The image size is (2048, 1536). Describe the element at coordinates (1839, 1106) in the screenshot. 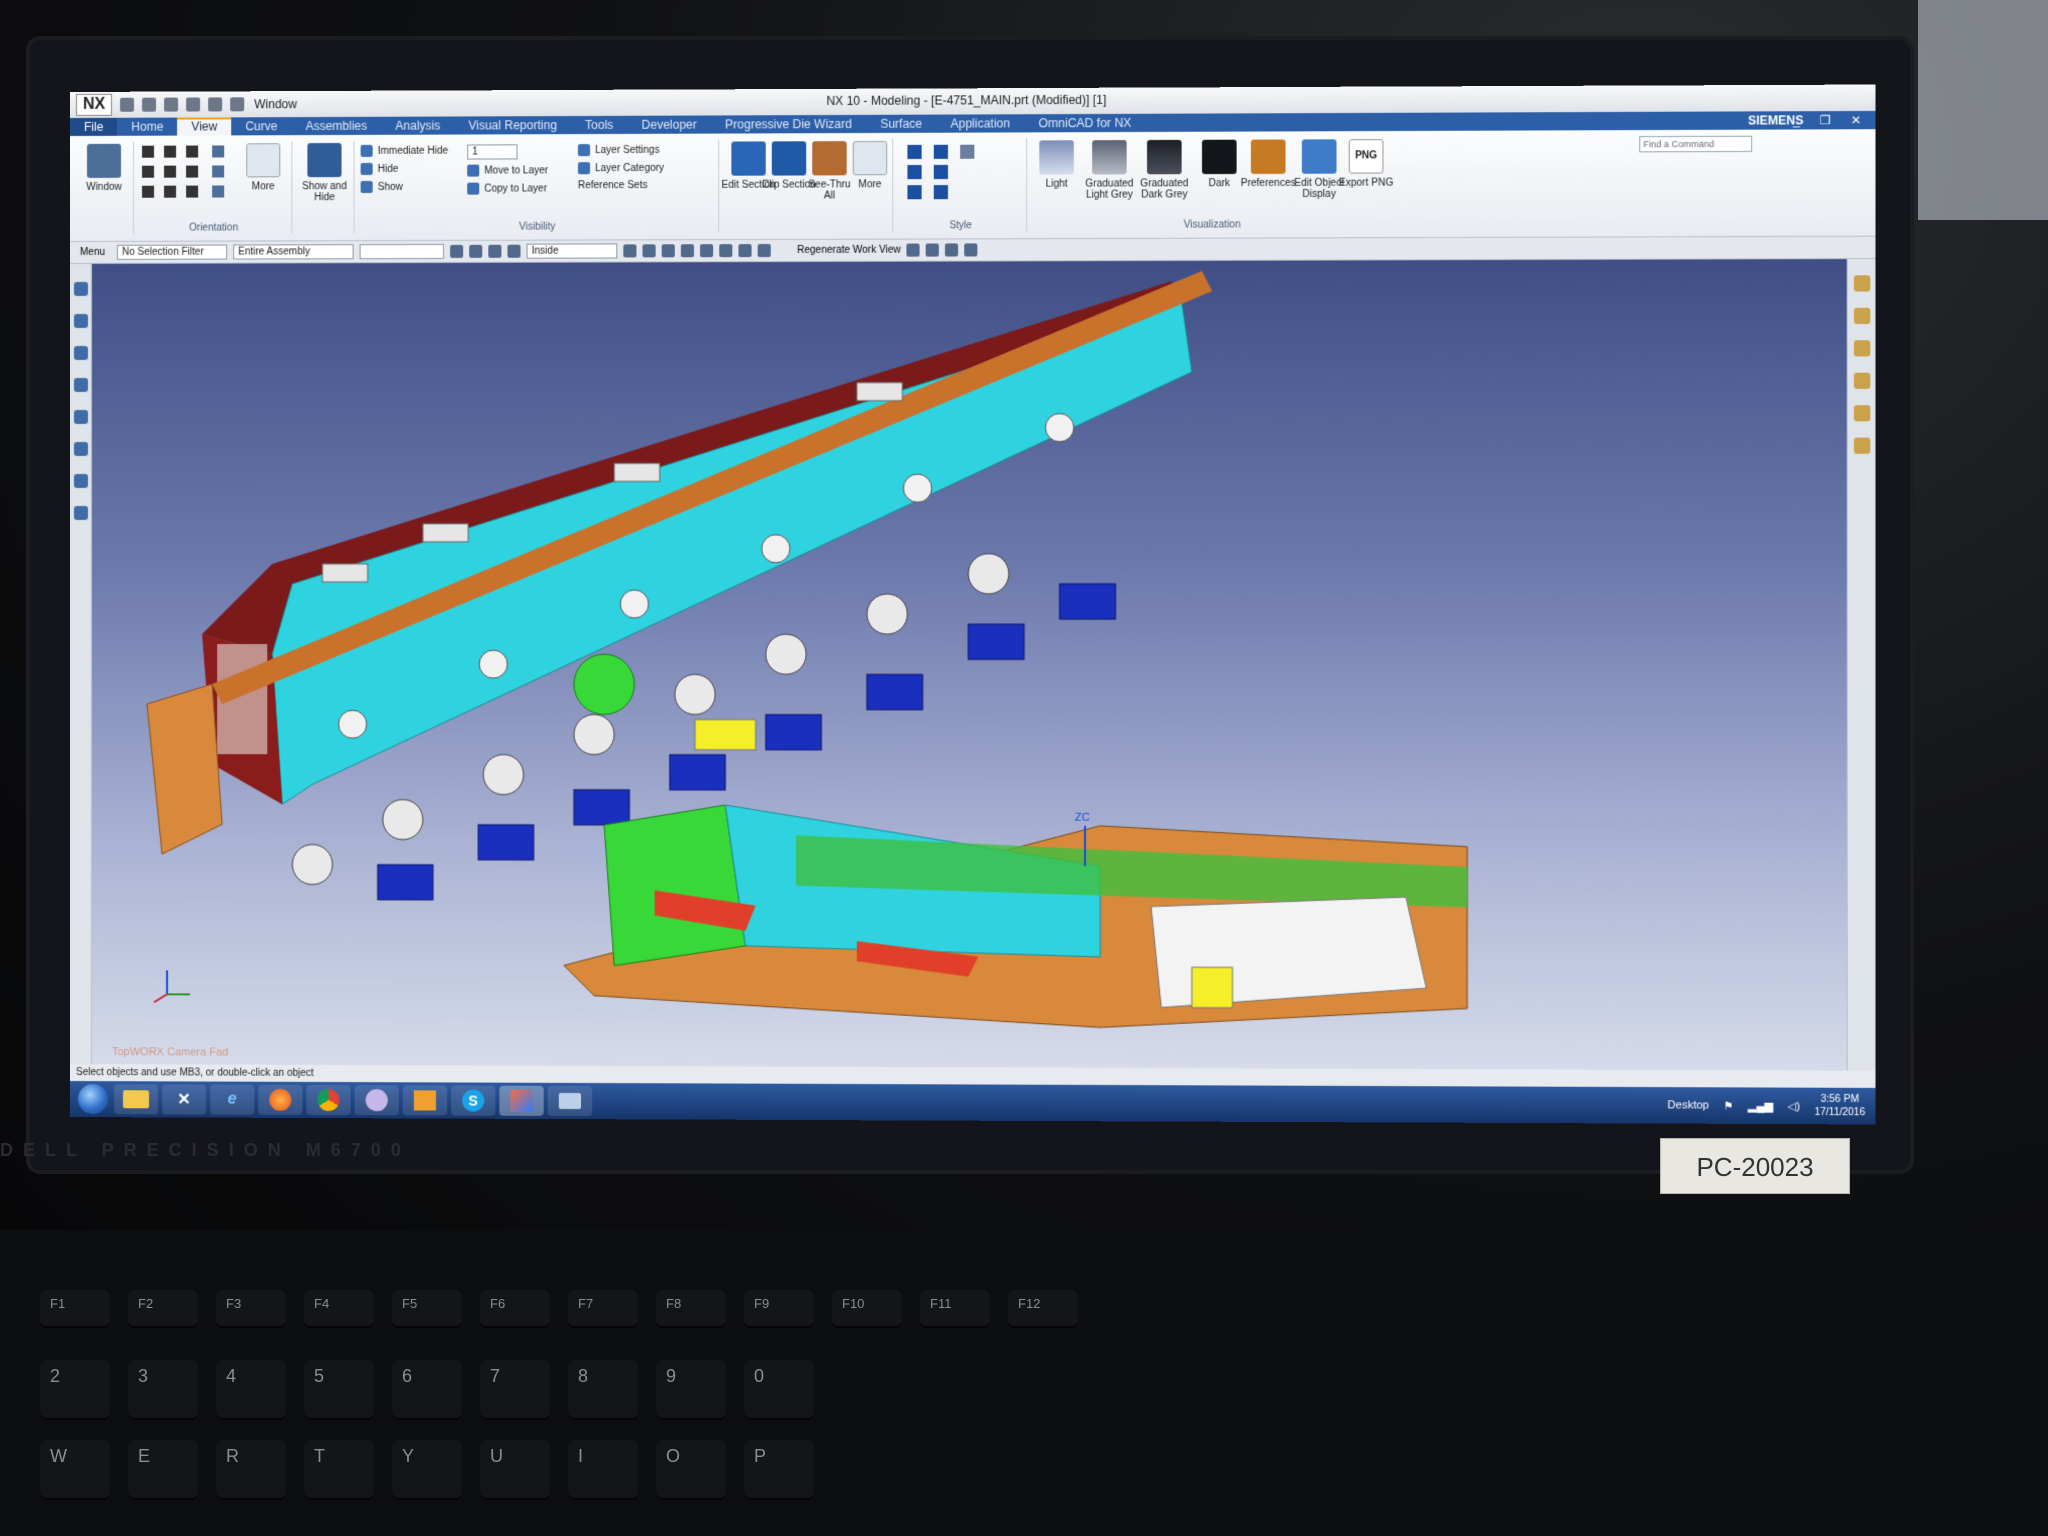

I see `taskbar-clock: 3:56 PM 17/11/2016` at that location.